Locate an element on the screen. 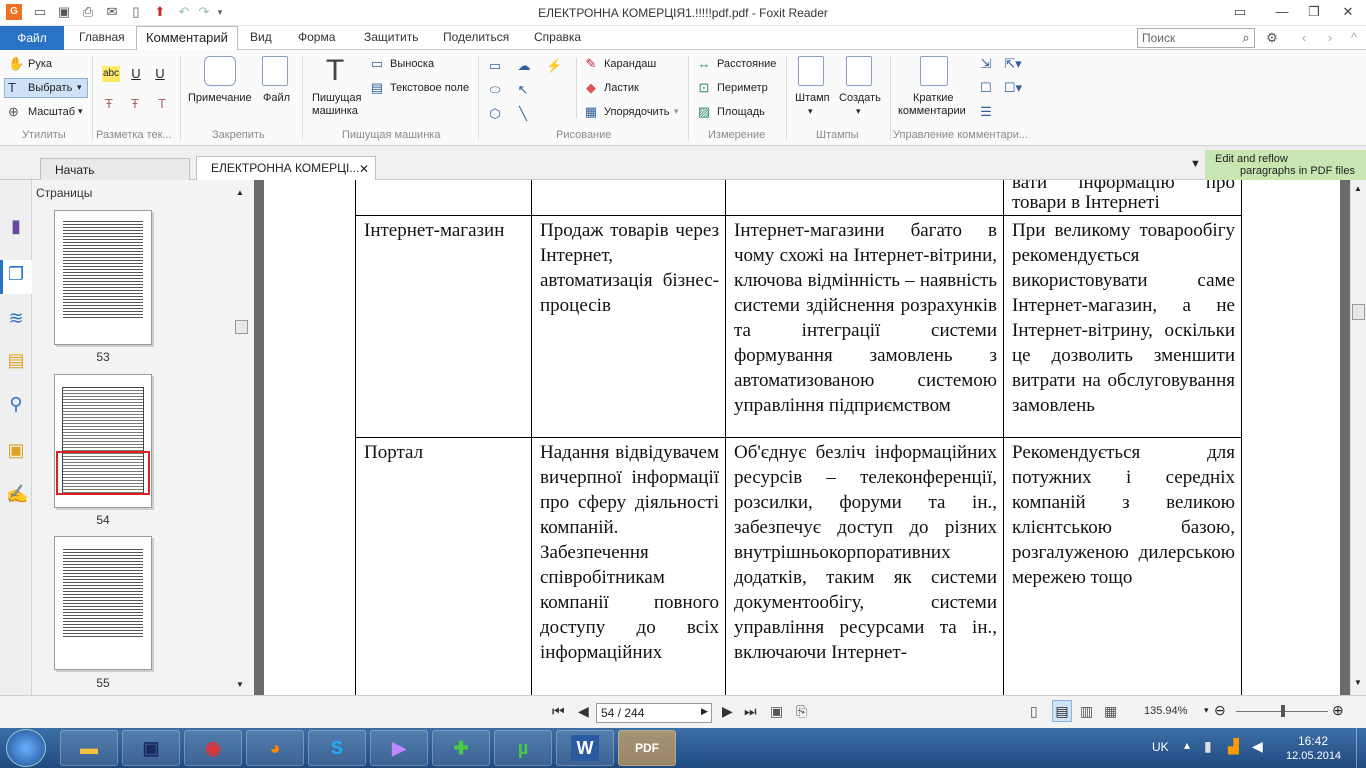 The image size is (1366, 768). tab-file: Файл is located at coordinates (32, 38).